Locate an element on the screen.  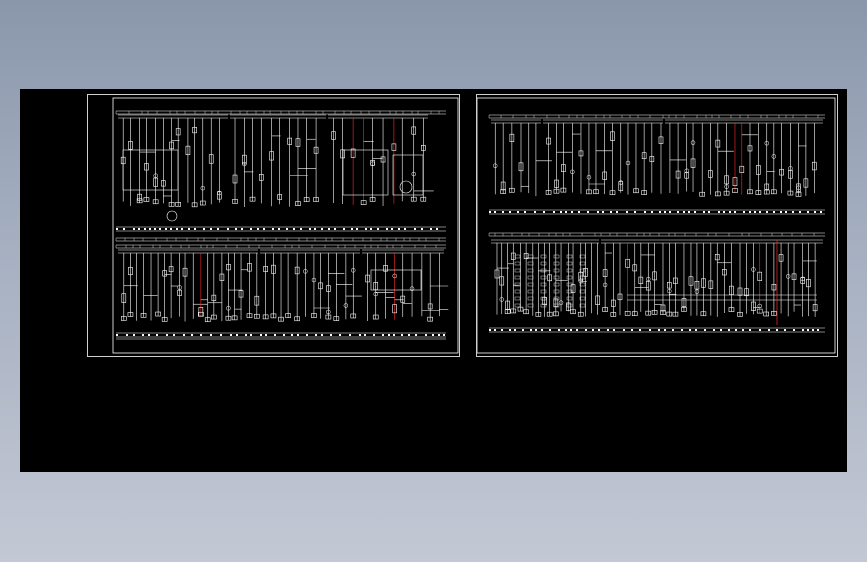
motor is located at coordinates (406, 187).